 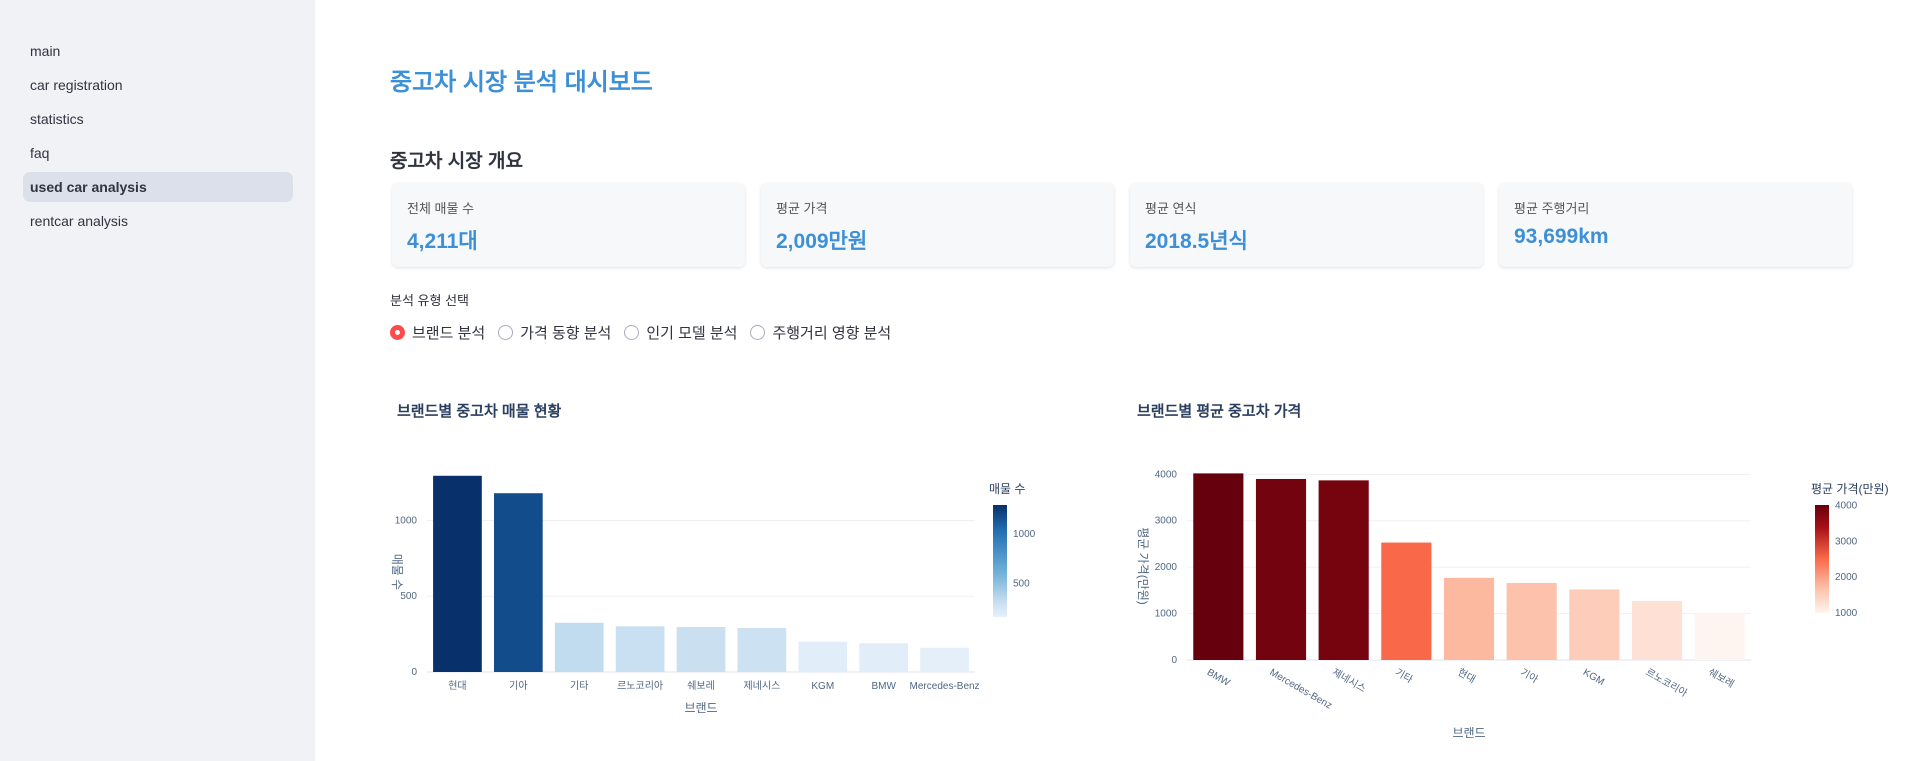 What do you see at coordinates (158, 119) in the screenshot?
I see `sidebar-item-statistics: statistics` at bounding box center [158, 119].